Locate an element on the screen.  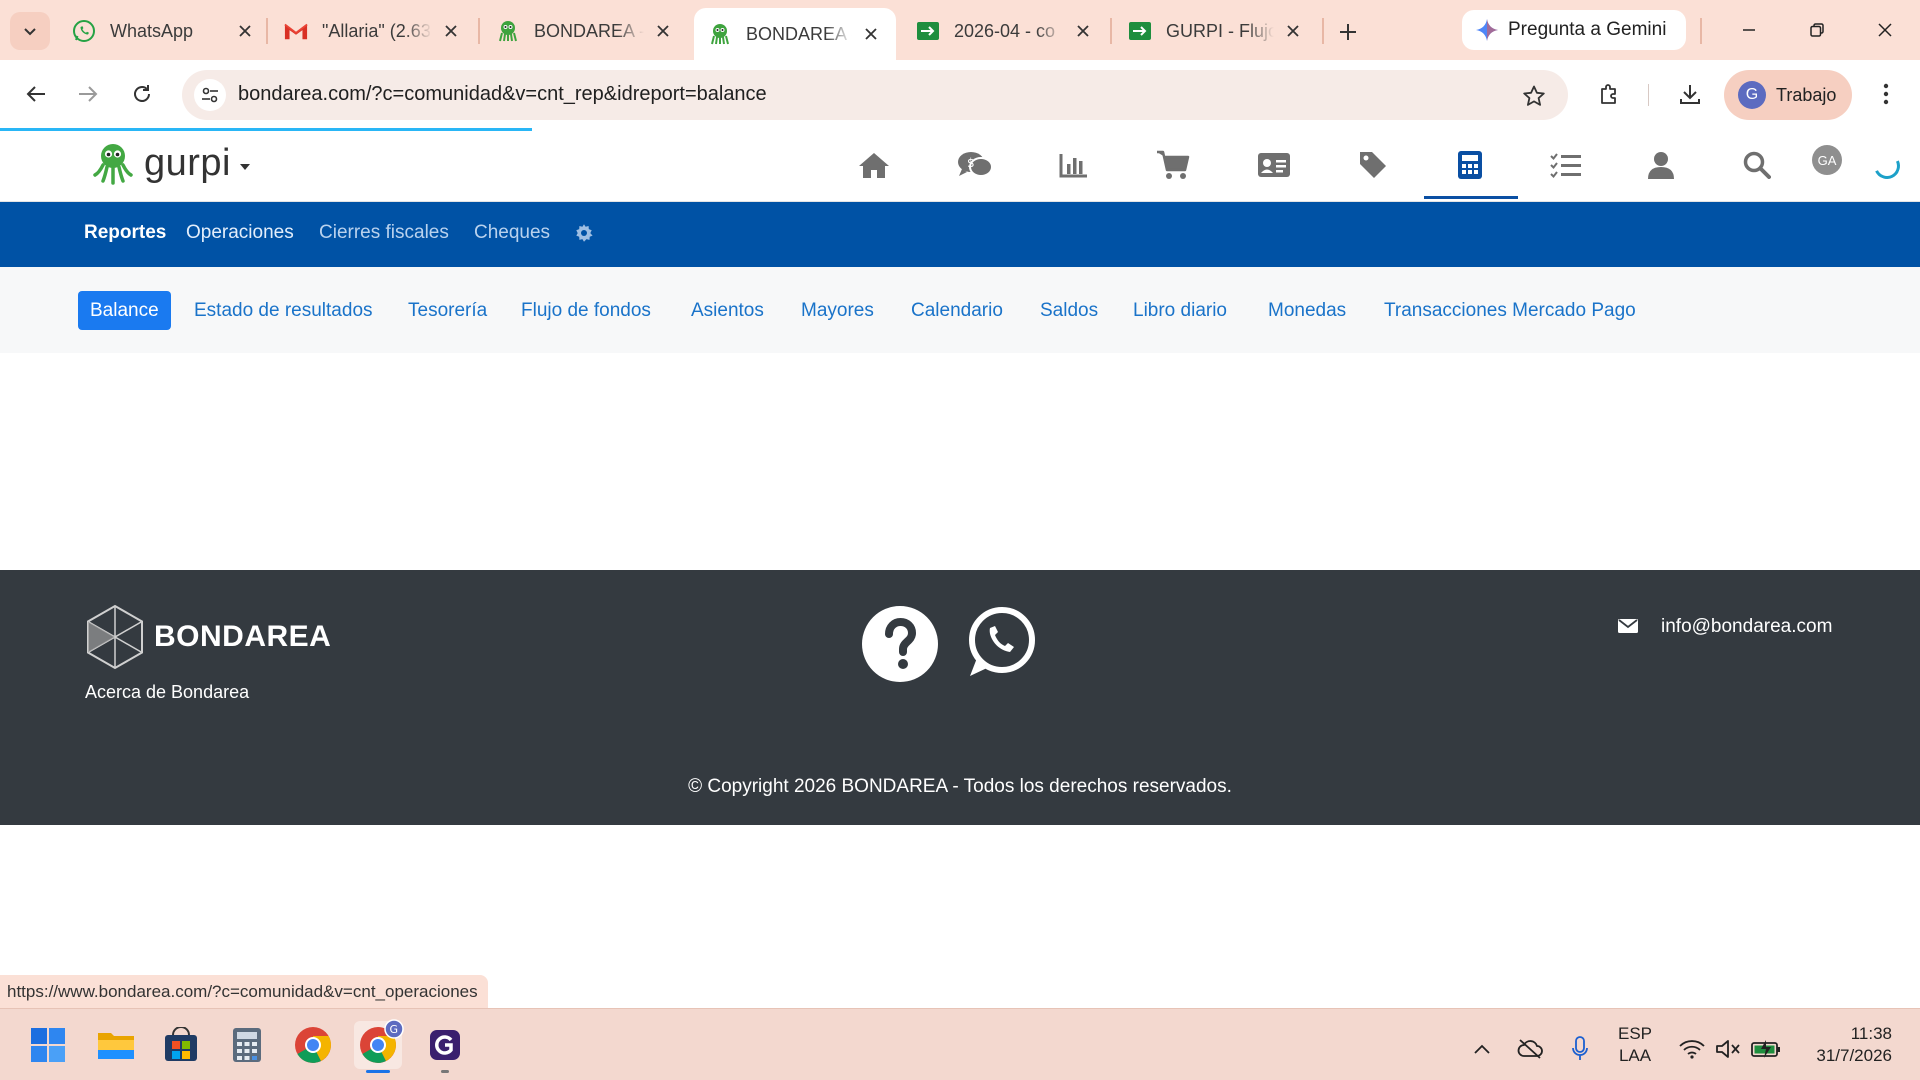
browser-tab-bondarea: BONDAREA - is located at coordinates (585, 31).